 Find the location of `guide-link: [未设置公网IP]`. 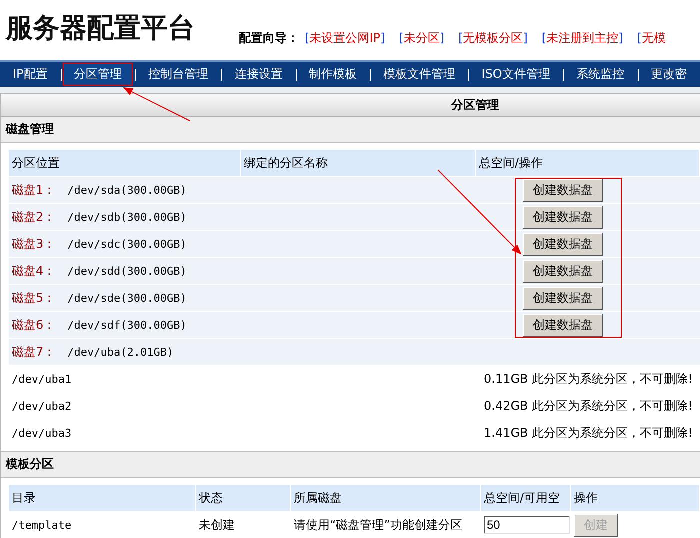

guide-link: [未设置公网IP] is located at coordinates (345, 38).